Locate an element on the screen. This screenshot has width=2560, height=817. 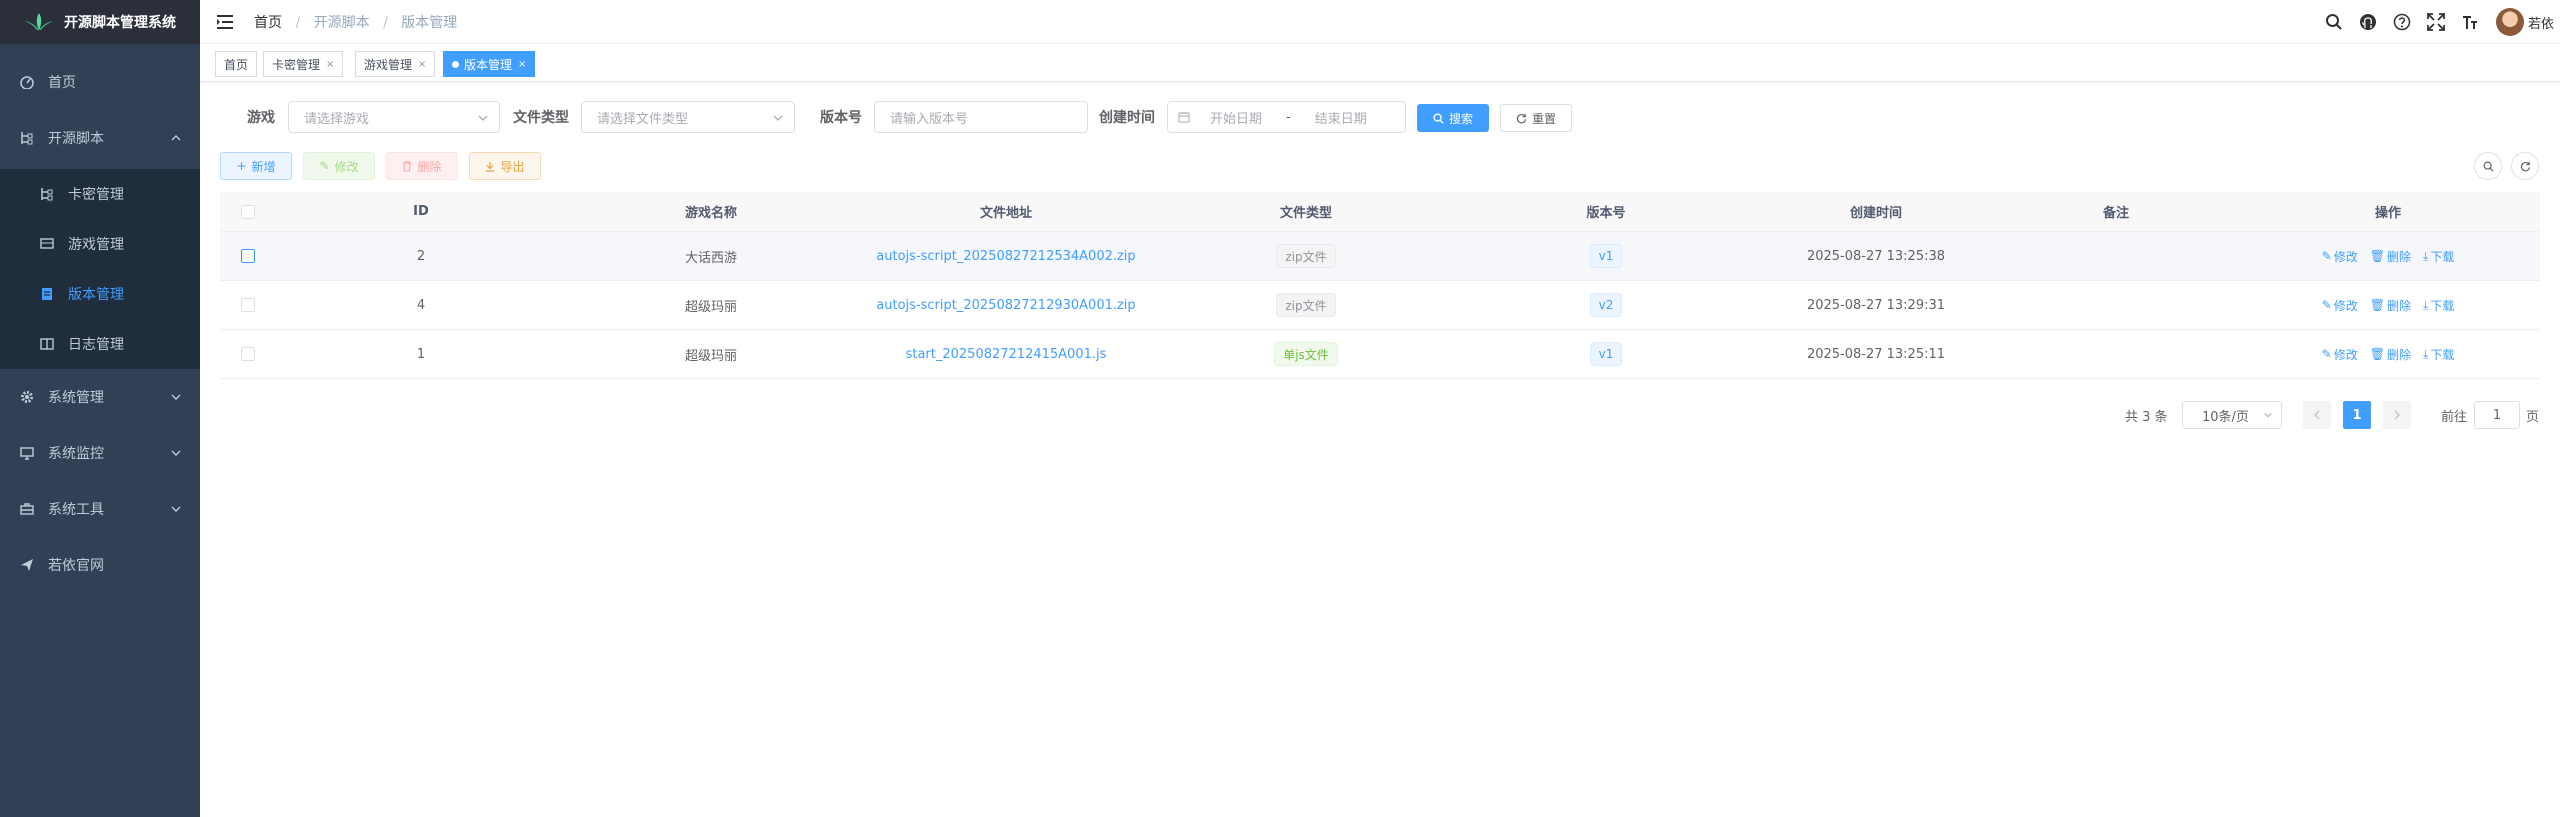
select-all-checkbox is located at coordinates (248, 211).